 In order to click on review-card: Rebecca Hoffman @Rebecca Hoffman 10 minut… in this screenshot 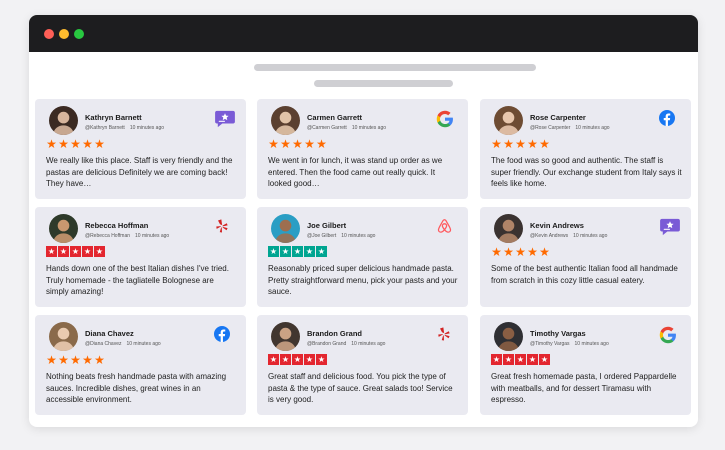, I will do `click(140, 257)`.